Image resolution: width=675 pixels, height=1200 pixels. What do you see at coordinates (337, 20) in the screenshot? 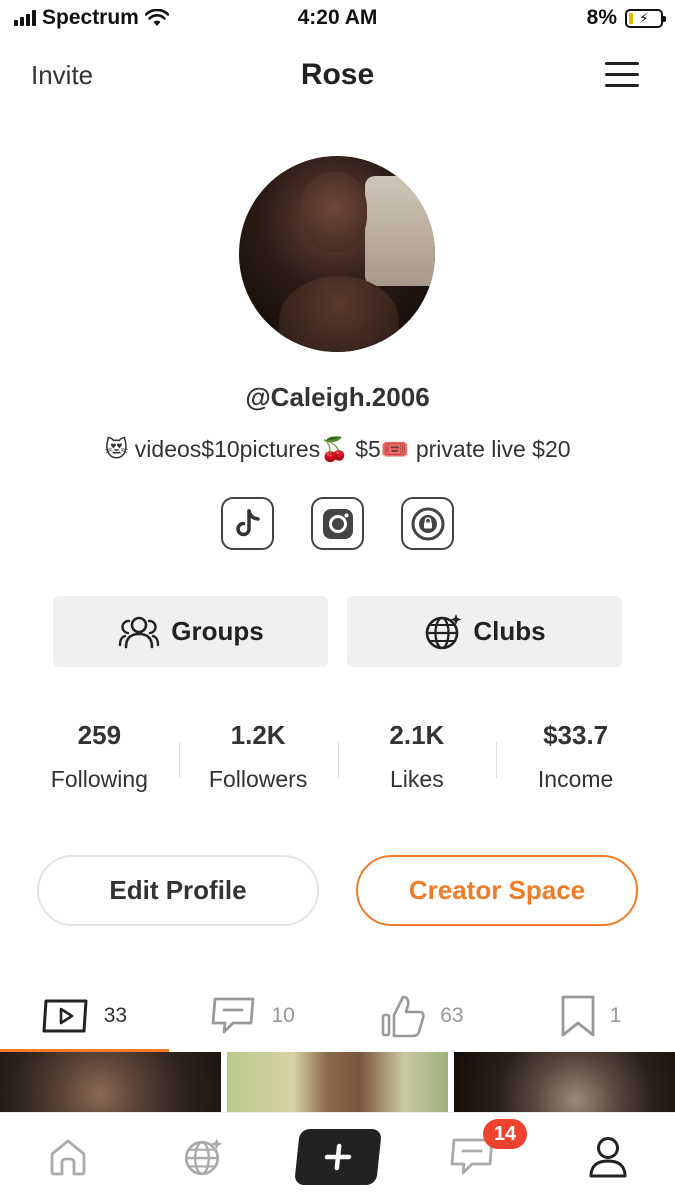
I see `status-bar: Spectrum 4:20 AM 8% ⚡` at bounding box center [337, 20].